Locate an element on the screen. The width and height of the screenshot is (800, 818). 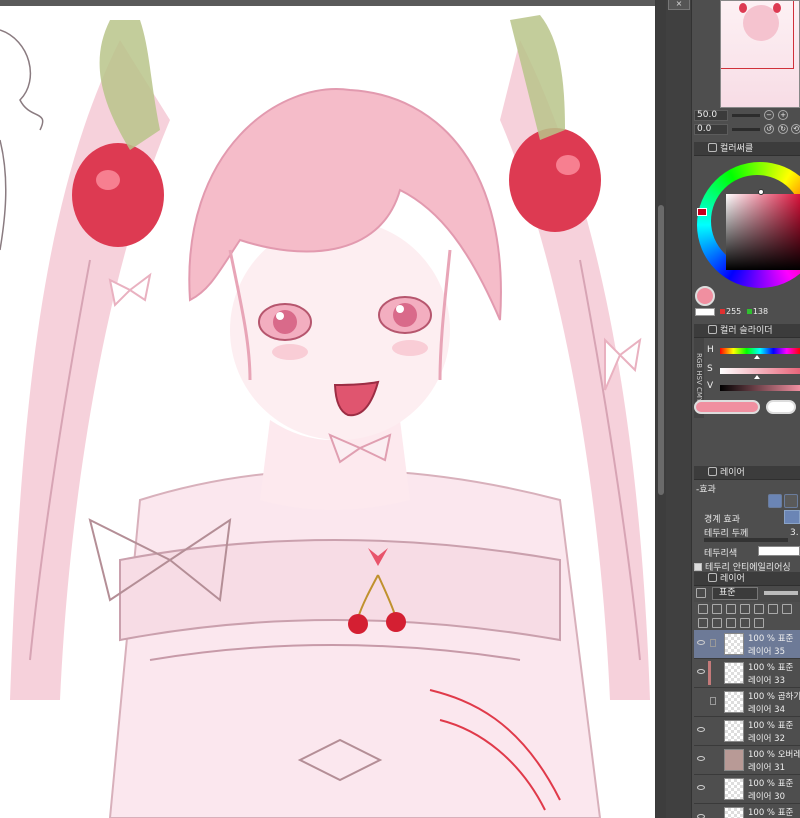
saturation-slider is located at coordinates (760, 371).